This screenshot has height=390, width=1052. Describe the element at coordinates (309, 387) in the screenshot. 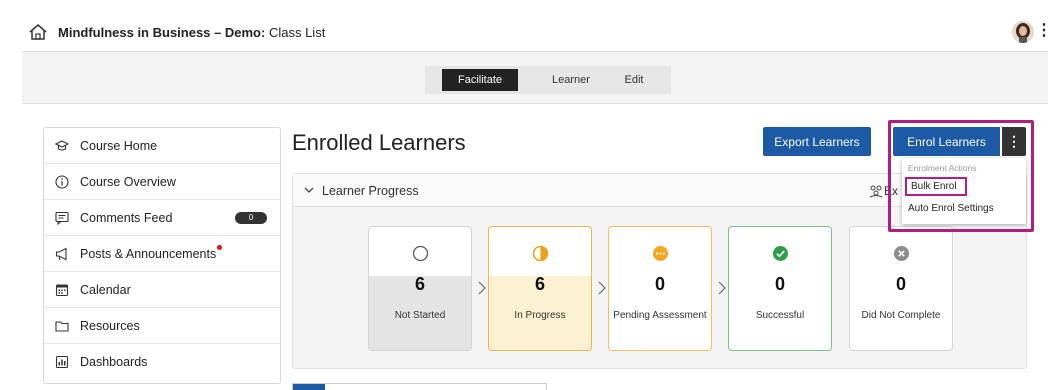

I see `bottom-tab-accent` at that location.